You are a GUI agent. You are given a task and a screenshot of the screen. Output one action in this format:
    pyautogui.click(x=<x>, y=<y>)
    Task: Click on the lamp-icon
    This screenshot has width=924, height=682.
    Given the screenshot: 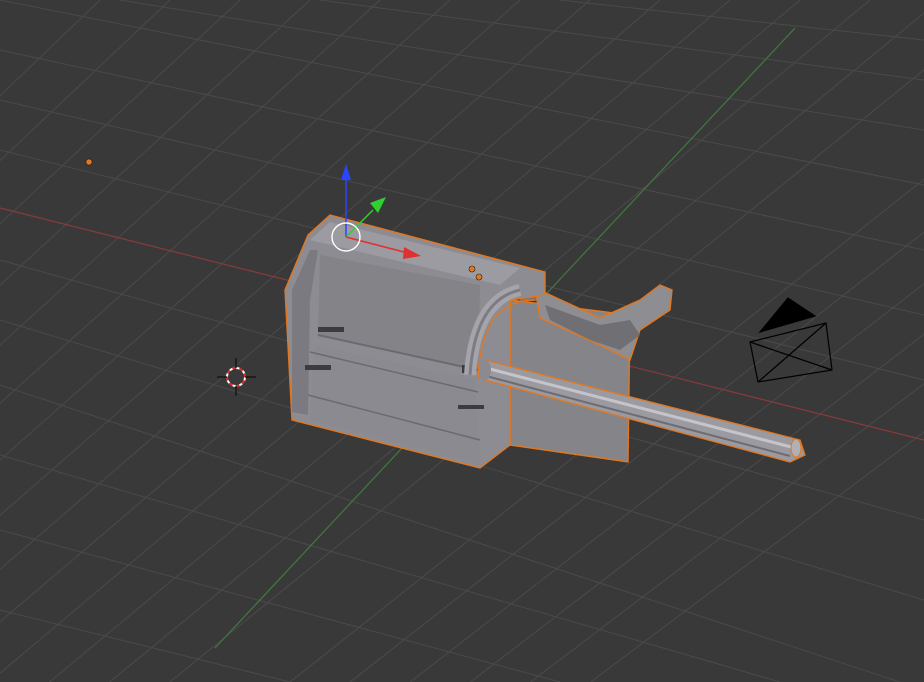 What is the action you would take?
    pyautogui.click(x=89, y=162)
    